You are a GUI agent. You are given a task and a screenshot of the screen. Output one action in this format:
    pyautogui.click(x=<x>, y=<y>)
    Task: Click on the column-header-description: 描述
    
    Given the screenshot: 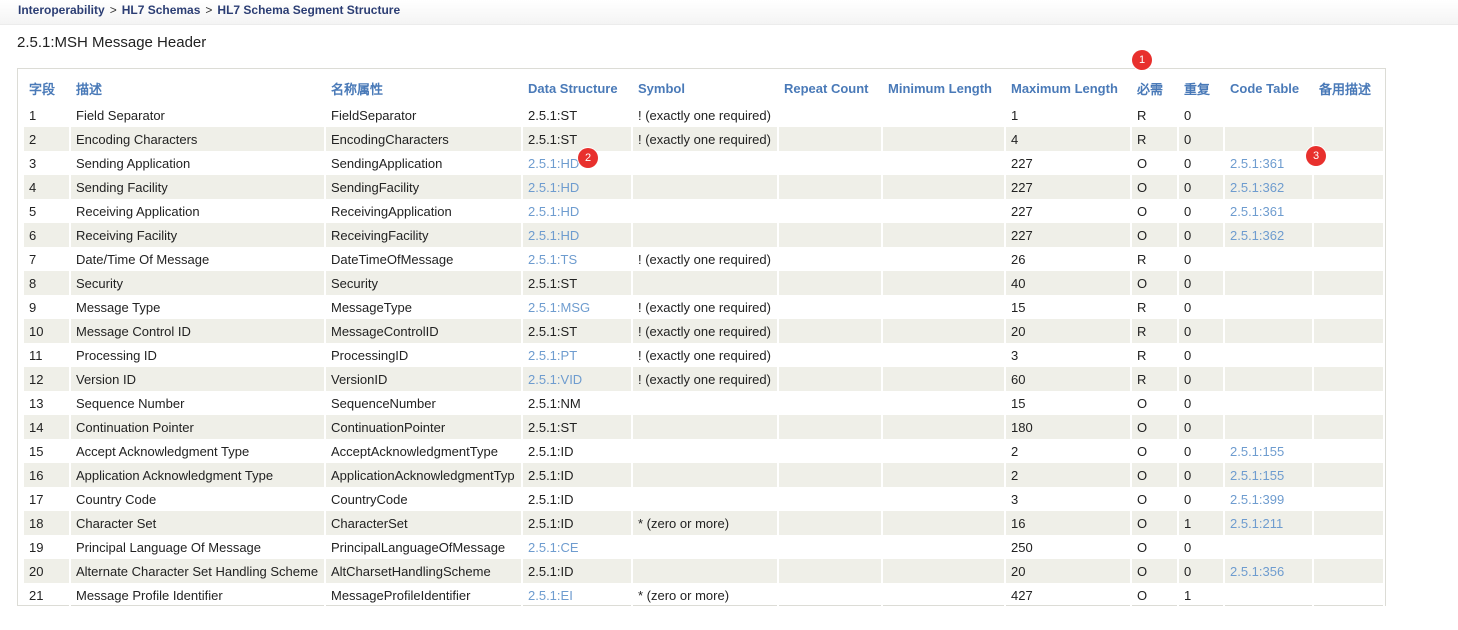 What is the action you would take?
    pyautogui.click(x=198, y=88)
    